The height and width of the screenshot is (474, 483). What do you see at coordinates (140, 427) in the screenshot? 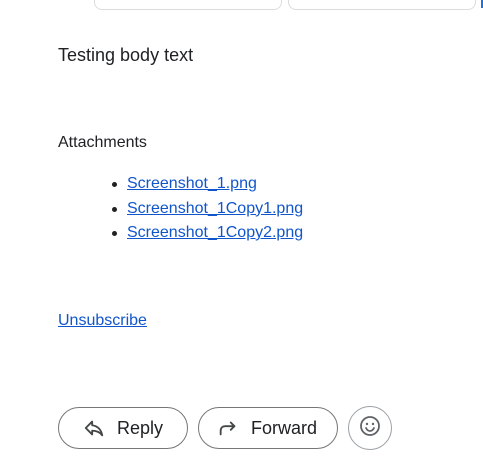
I see `reply-button-label: Reply` at bounding box center [140, 427].